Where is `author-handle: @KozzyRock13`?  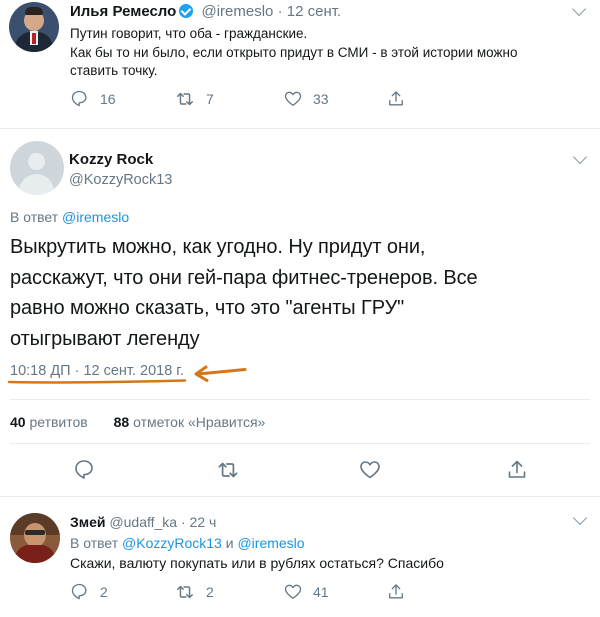 author-handle: @KozzyRock13 is located at coordinates (120, 180).